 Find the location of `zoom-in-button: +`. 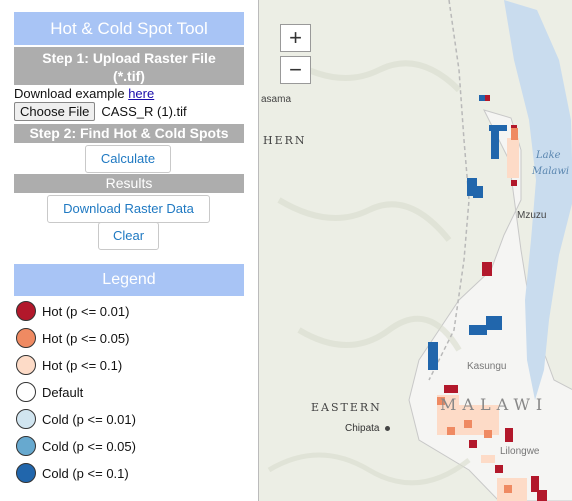

zoom-in-button: + is located at coordinates (295, 38).